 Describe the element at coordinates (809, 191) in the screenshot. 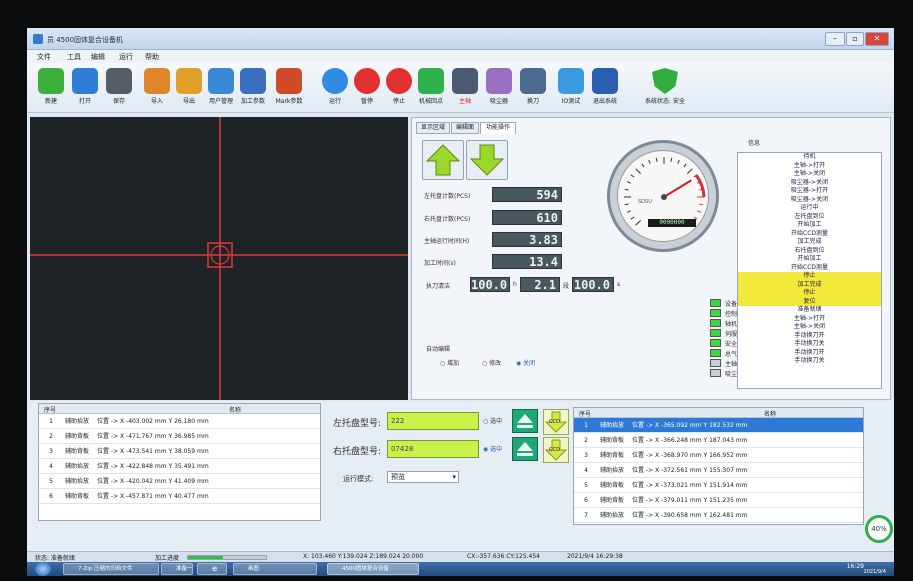

I see `info-message: 吸尘器->打开` at that location.